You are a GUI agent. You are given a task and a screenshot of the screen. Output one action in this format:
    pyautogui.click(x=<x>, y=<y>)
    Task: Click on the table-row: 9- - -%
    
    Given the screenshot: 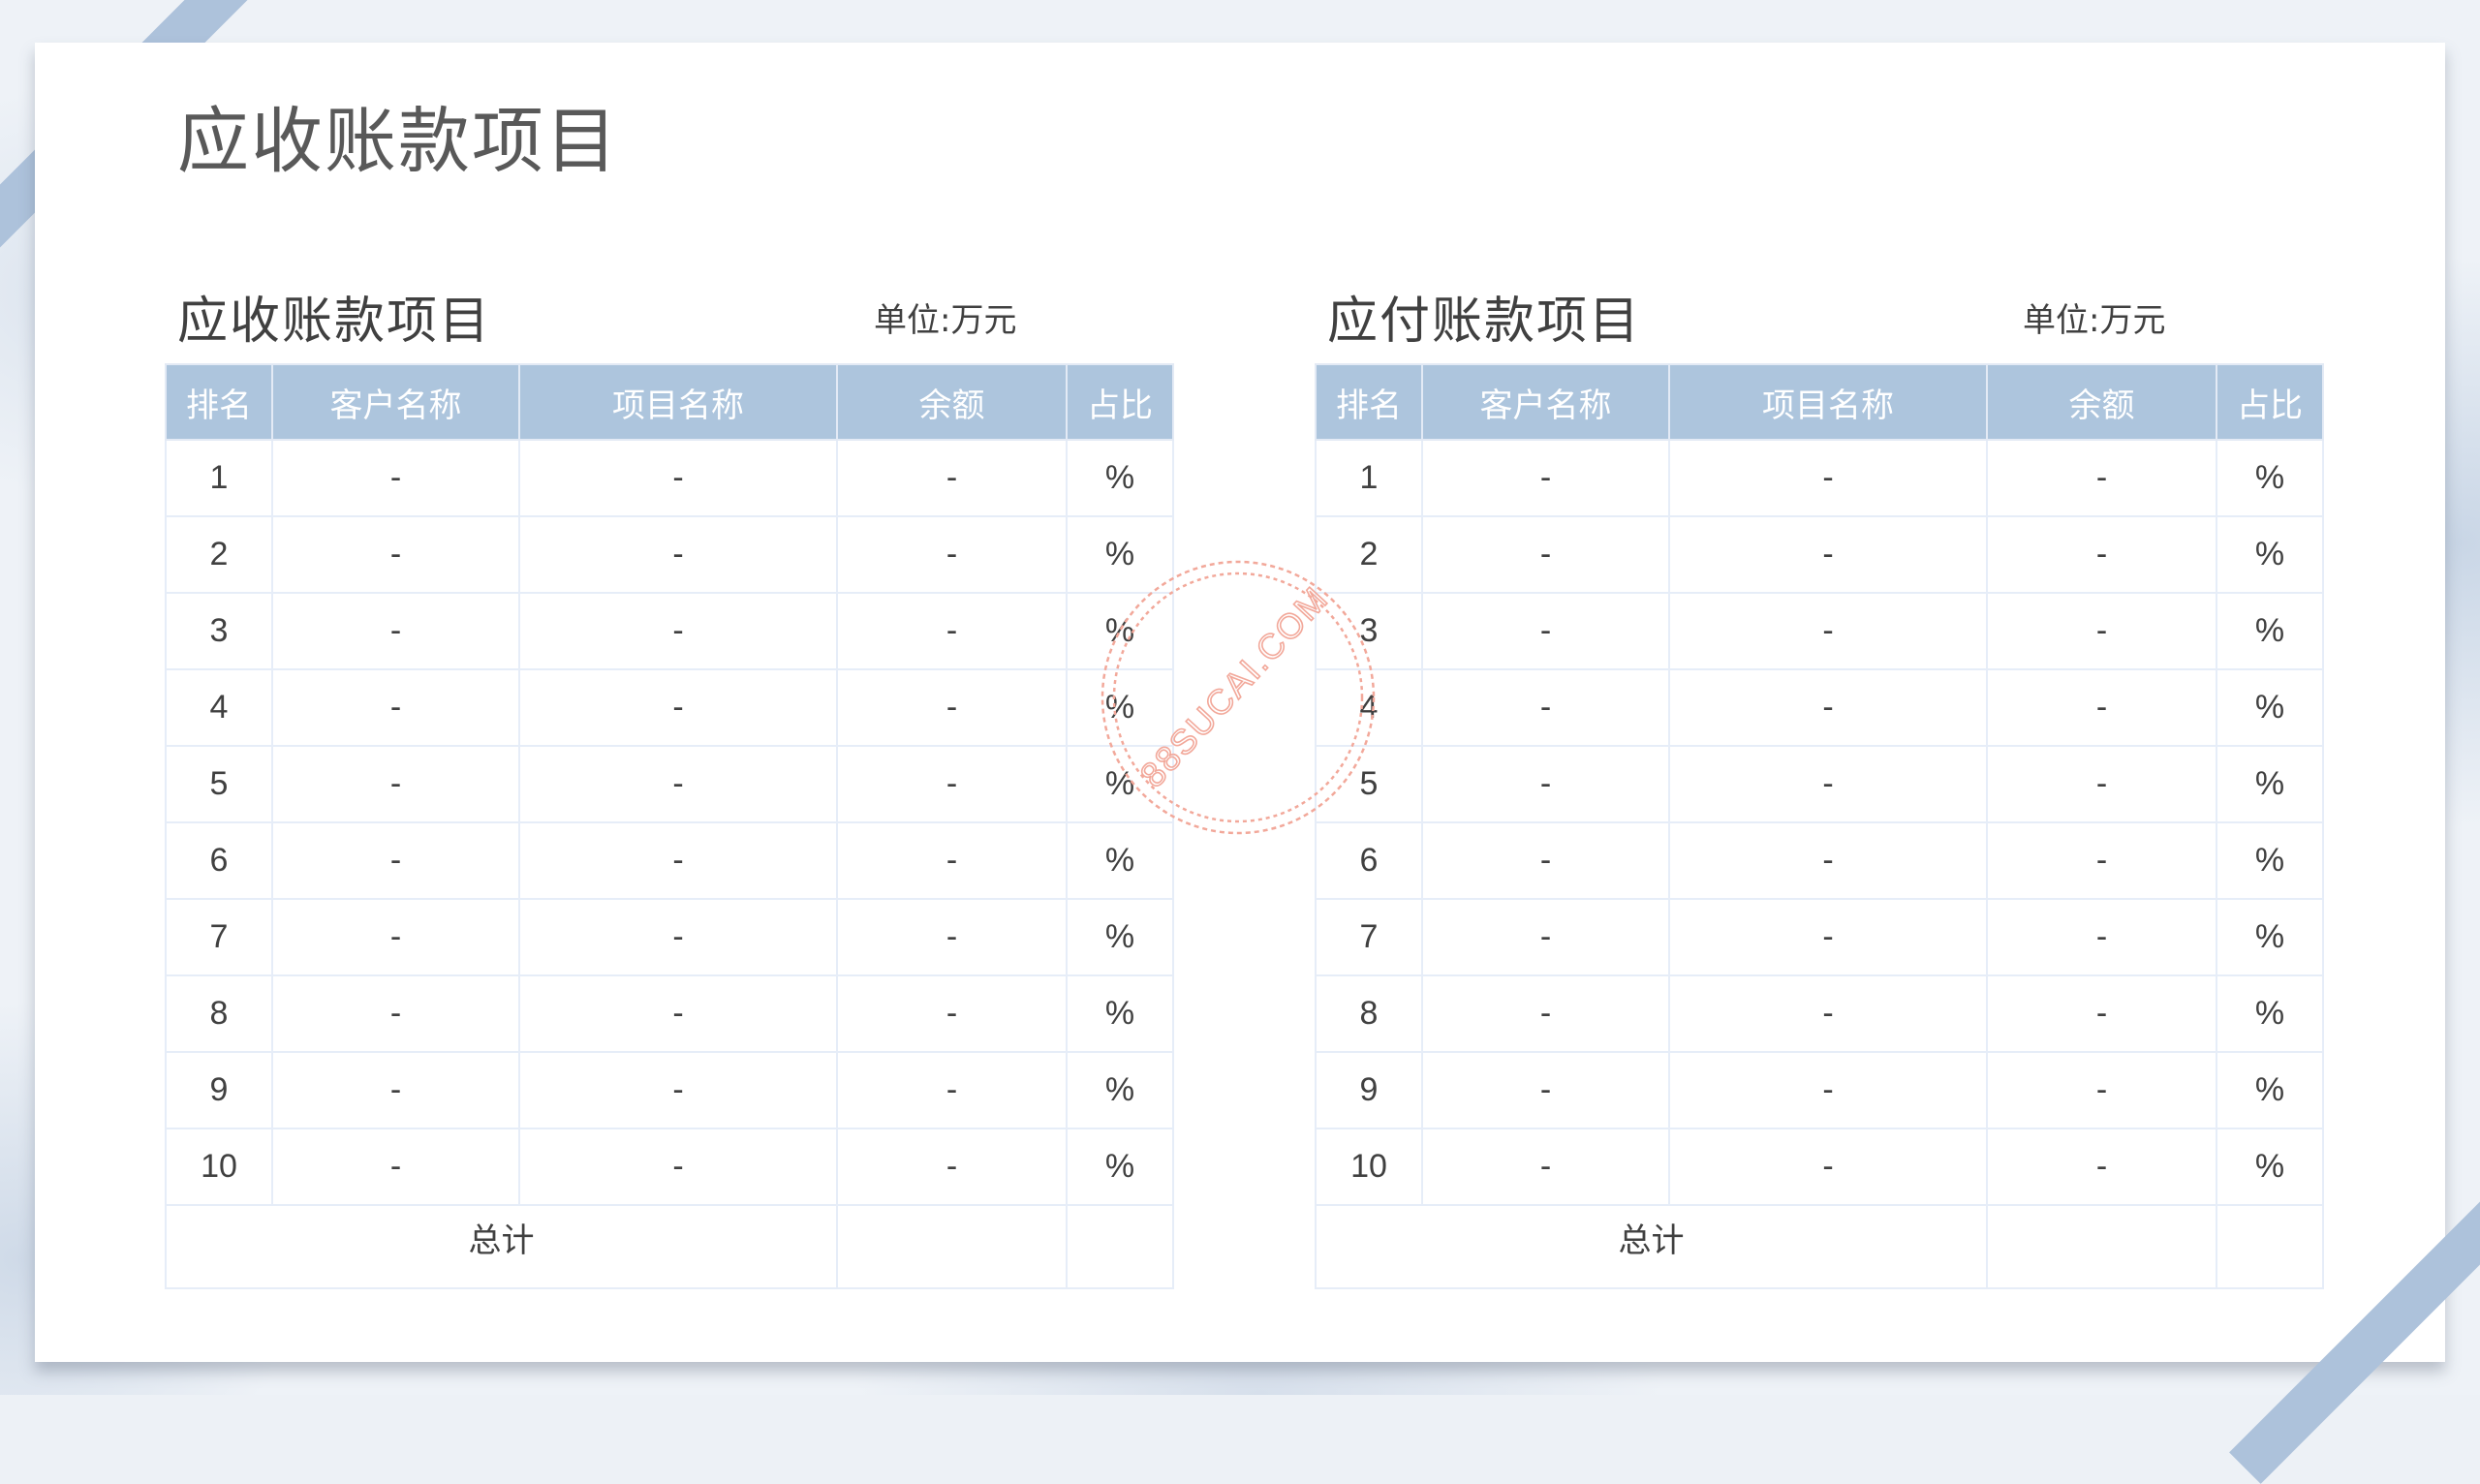 What is the action you would take?
    pyautogui.click(x=669, y=1090)
    